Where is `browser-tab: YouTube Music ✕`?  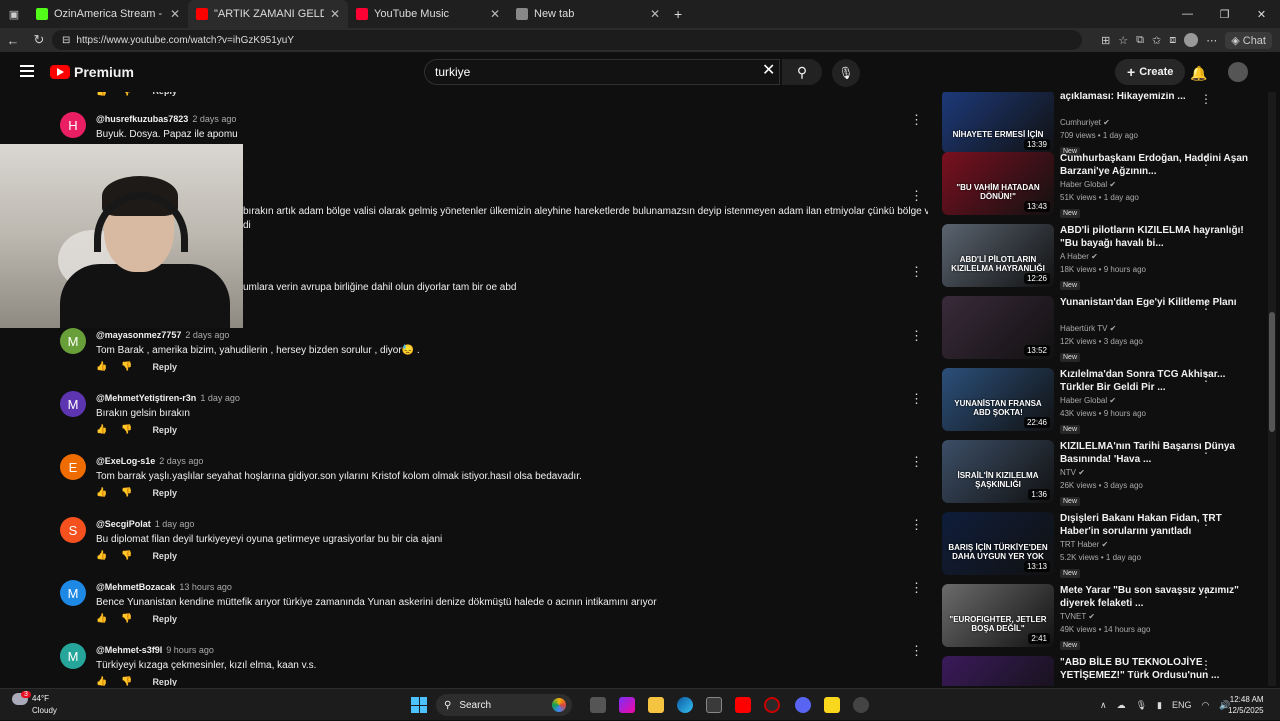
browser-tab: YouTube Music ✕ is located at coordinates (428, 14).